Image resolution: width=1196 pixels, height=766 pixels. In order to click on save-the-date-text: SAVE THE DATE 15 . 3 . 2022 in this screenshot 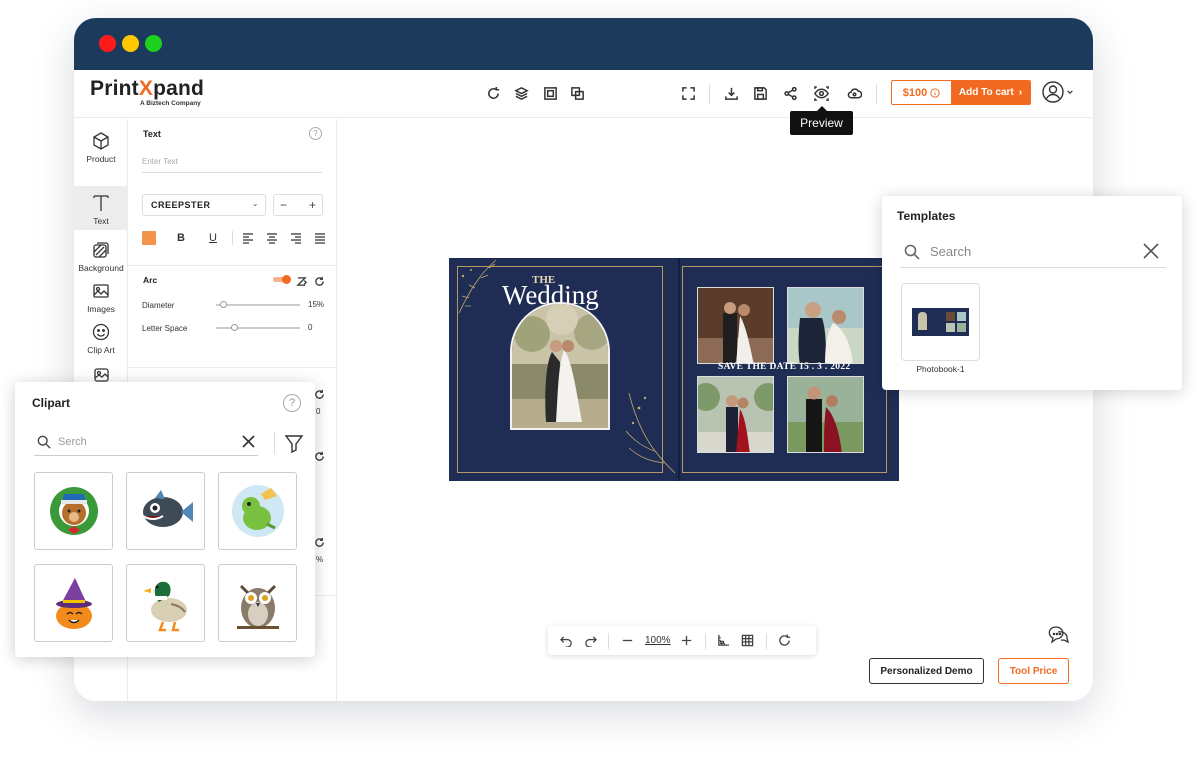, I will do `click(784, 367)`.